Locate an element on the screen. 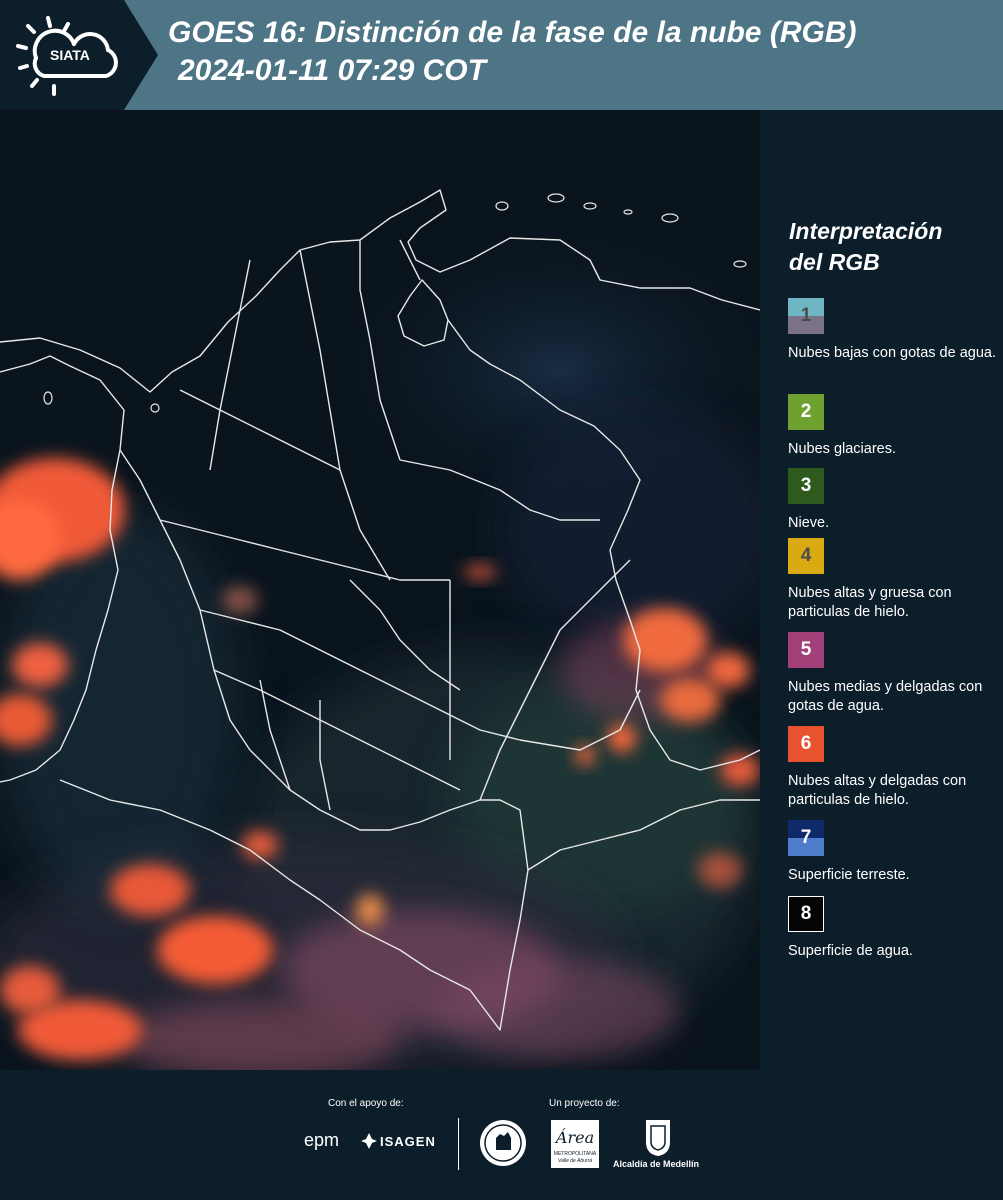  legend-title-line-1: Interpretación is located at coordinates (866, 231).